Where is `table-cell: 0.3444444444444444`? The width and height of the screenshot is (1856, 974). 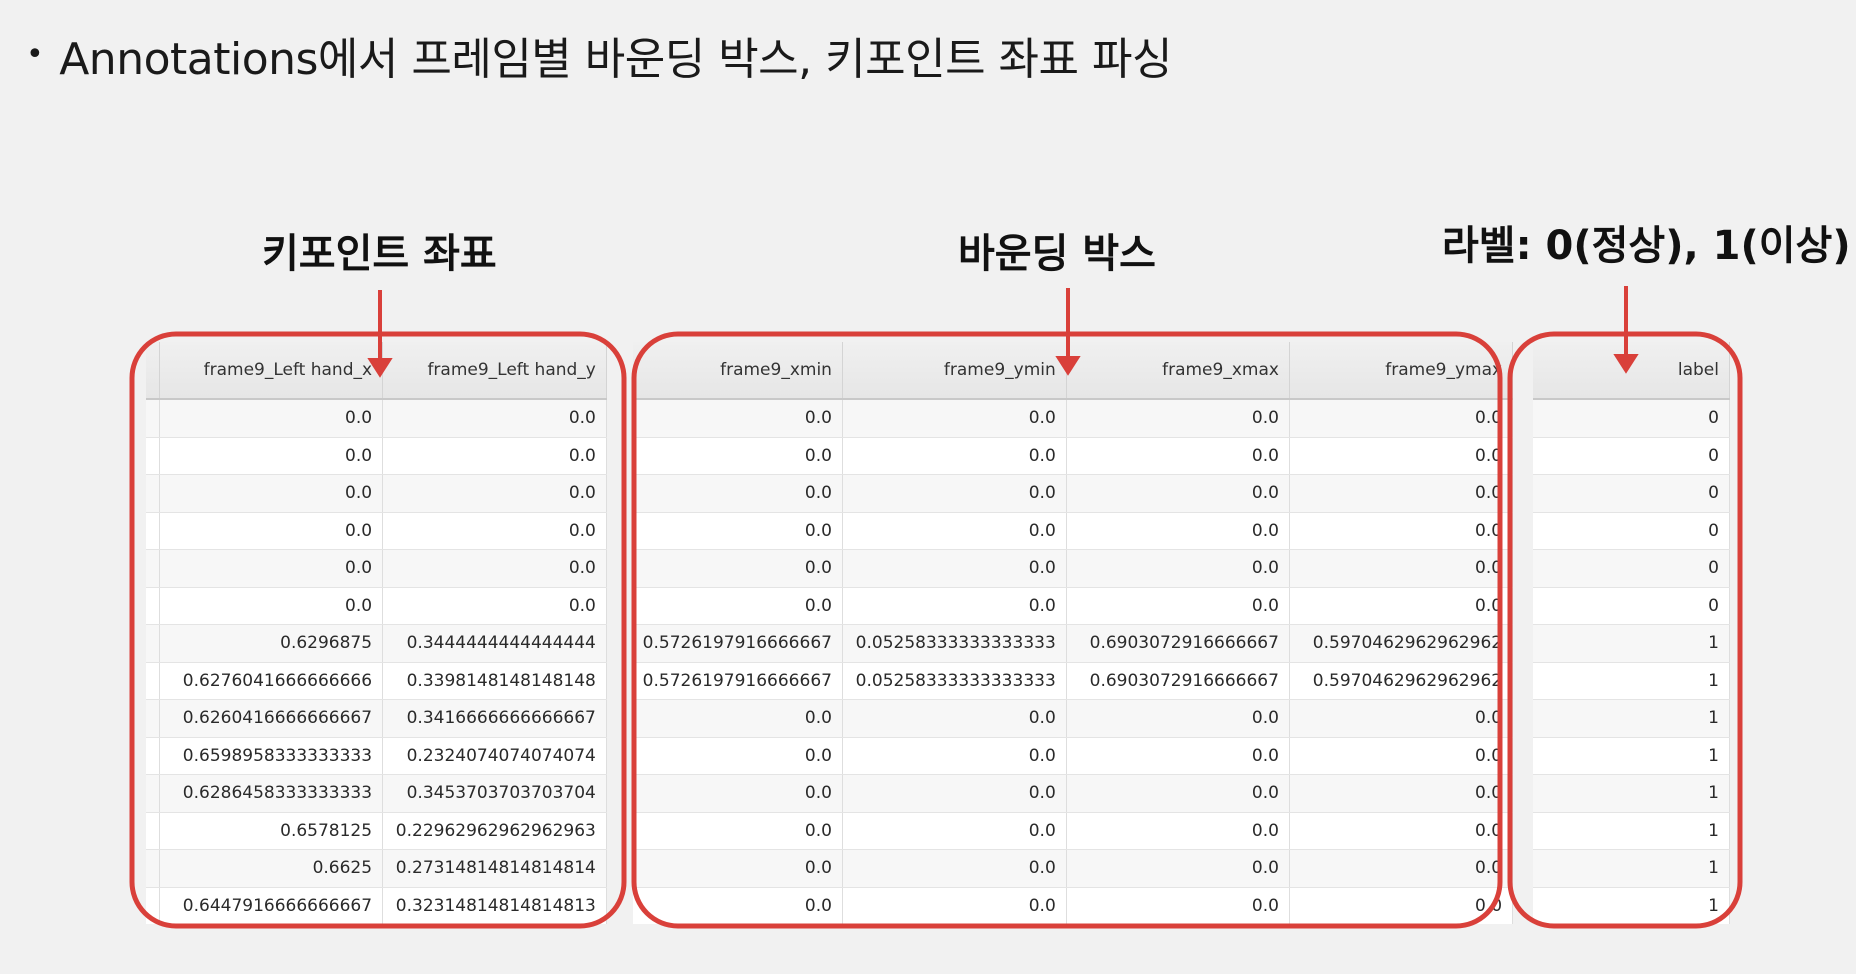
table-cell: 0.3444444444444444 is located at coordinates (494, 643).